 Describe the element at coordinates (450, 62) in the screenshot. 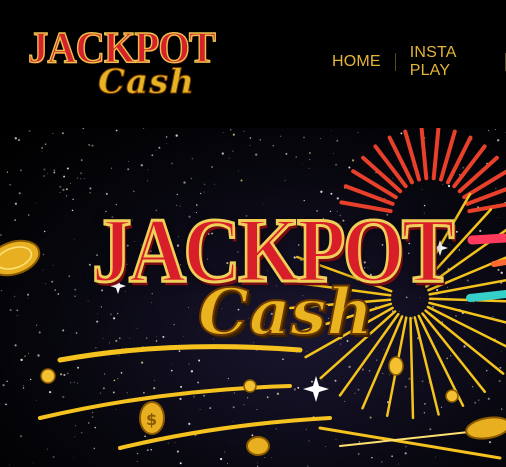

I see `nav-insta-play-link: INSTA PLAY` at that location.